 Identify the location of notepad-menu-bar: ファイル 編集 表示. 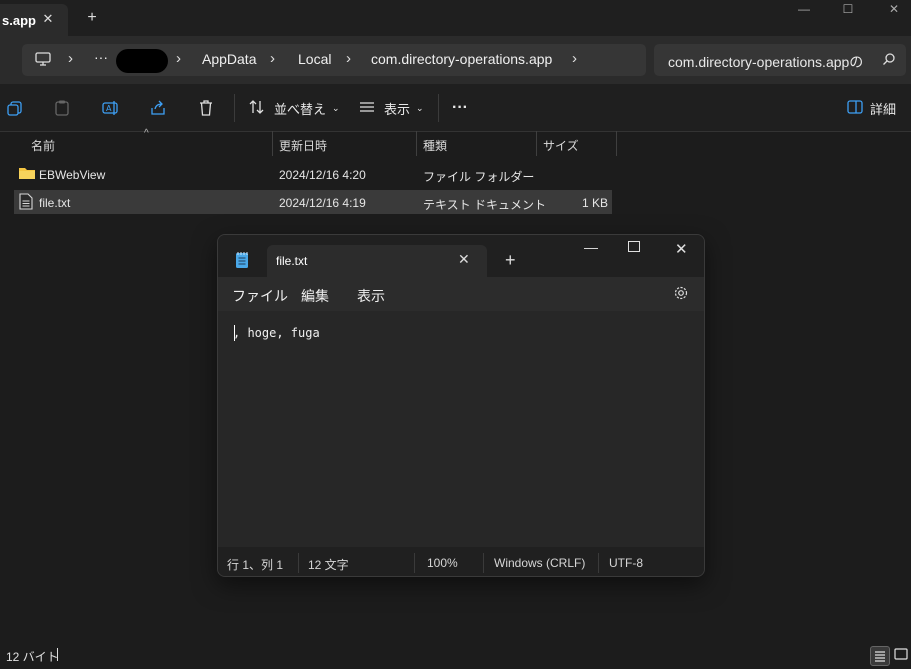
(461, 294).